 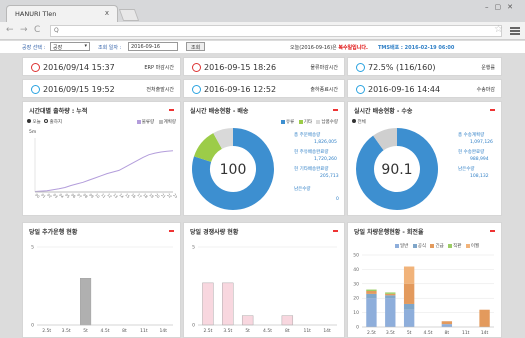 I want to click on x-tick-label: 3.5t, so click(x=227, y=331).